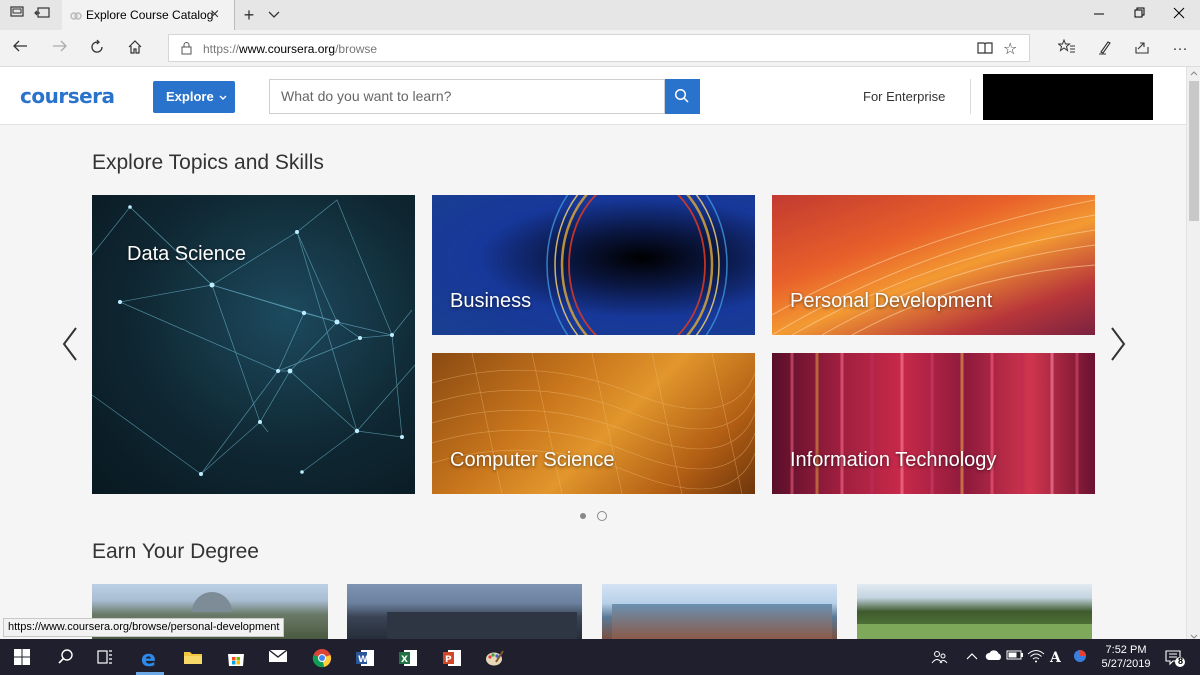  Describe the element at coordinates (1037, 658) in the screenshot. I see `wifi-icon` at that location.